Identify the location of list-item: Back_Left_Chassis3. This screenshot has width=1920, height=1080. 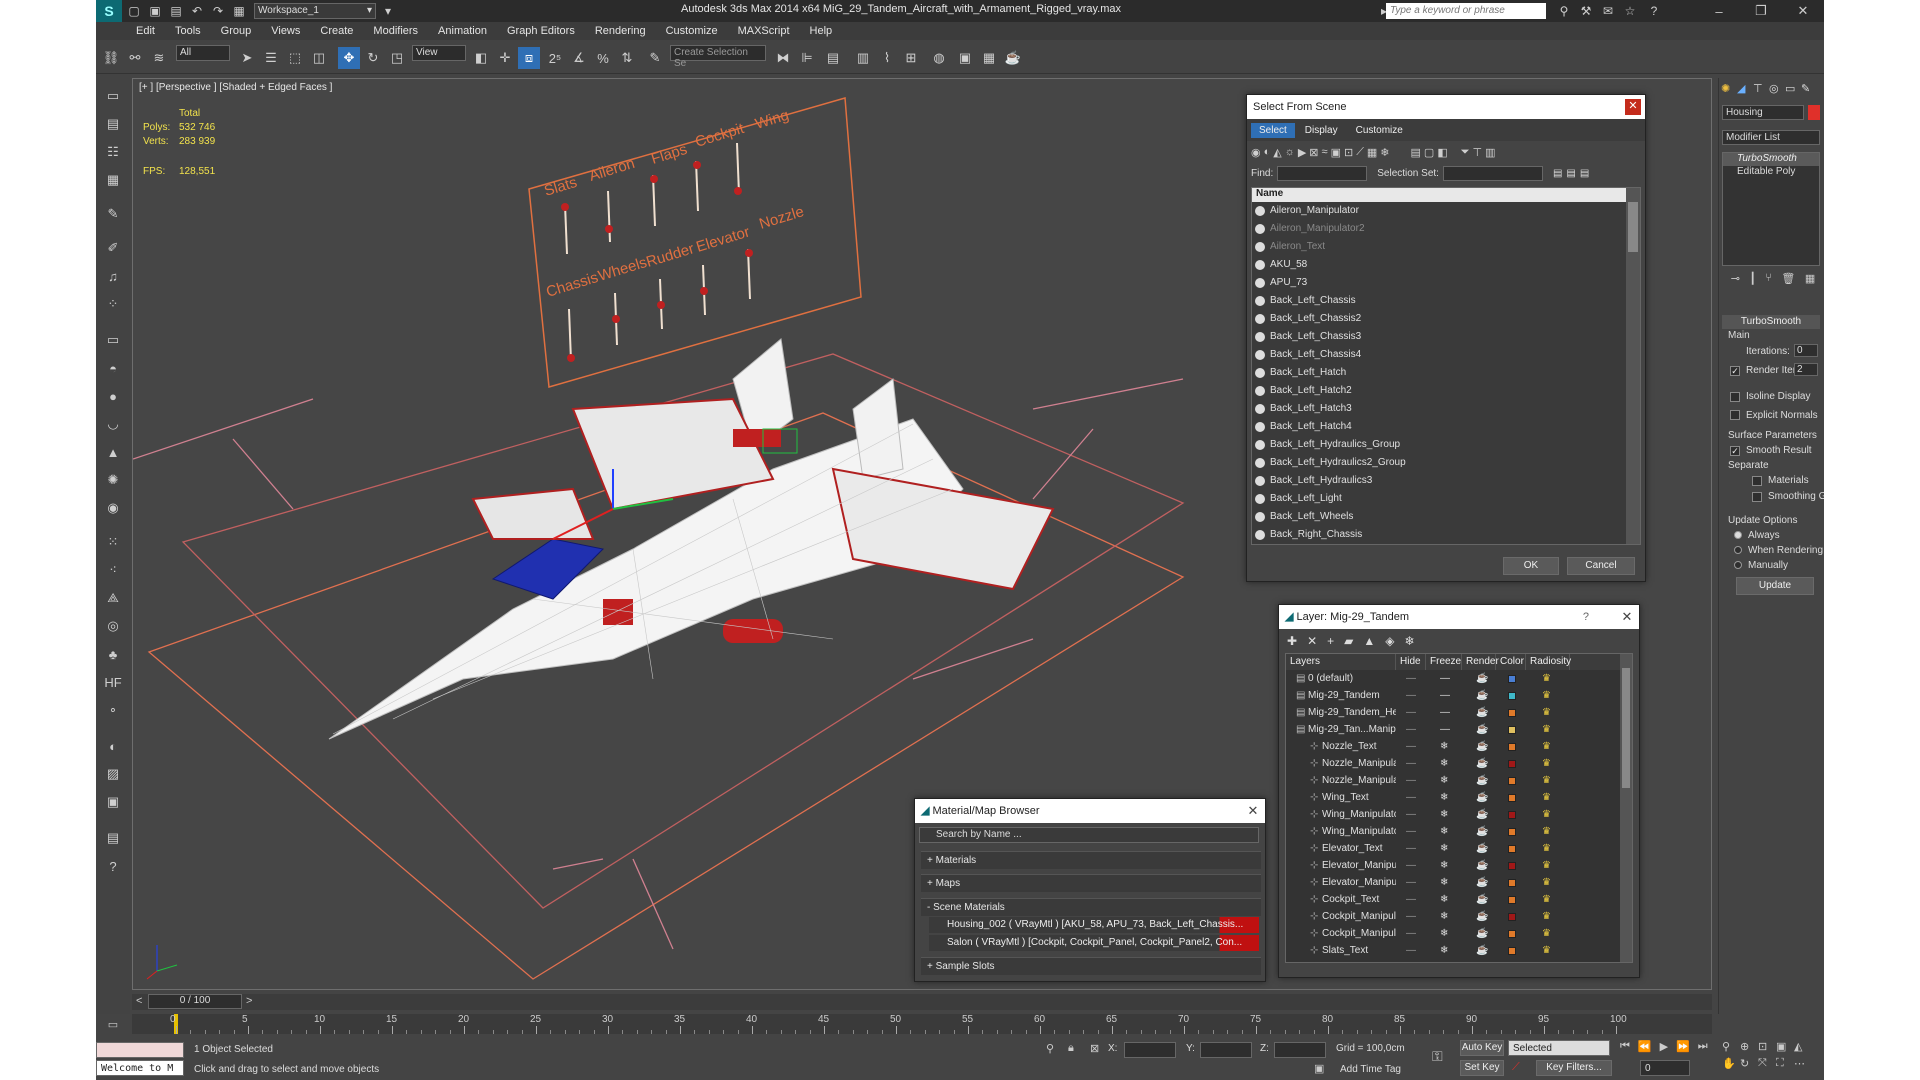
(1440, 337).